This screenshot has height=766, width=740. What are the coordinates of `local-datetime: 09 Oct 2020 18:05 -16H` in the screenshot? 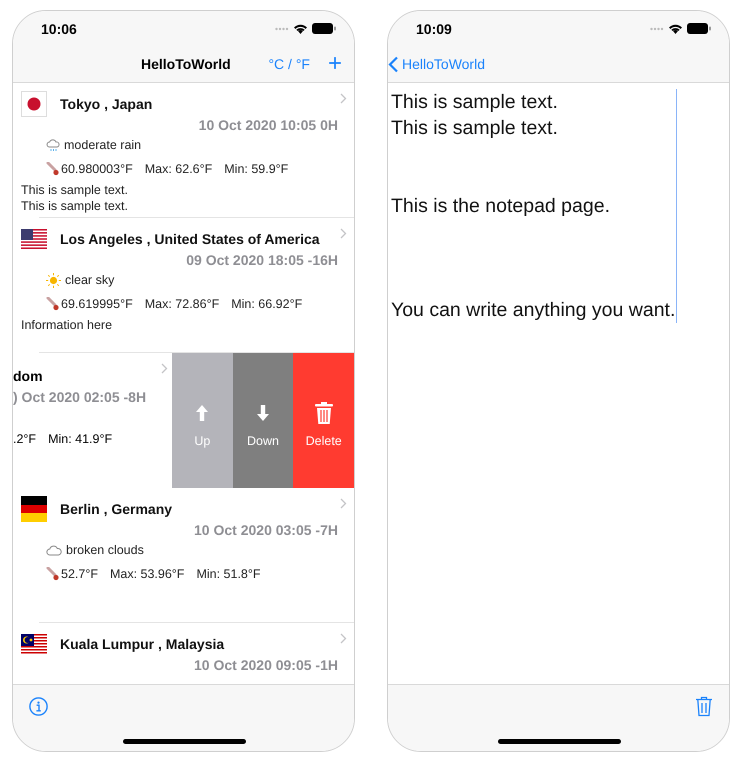 It's located at (262, 260).